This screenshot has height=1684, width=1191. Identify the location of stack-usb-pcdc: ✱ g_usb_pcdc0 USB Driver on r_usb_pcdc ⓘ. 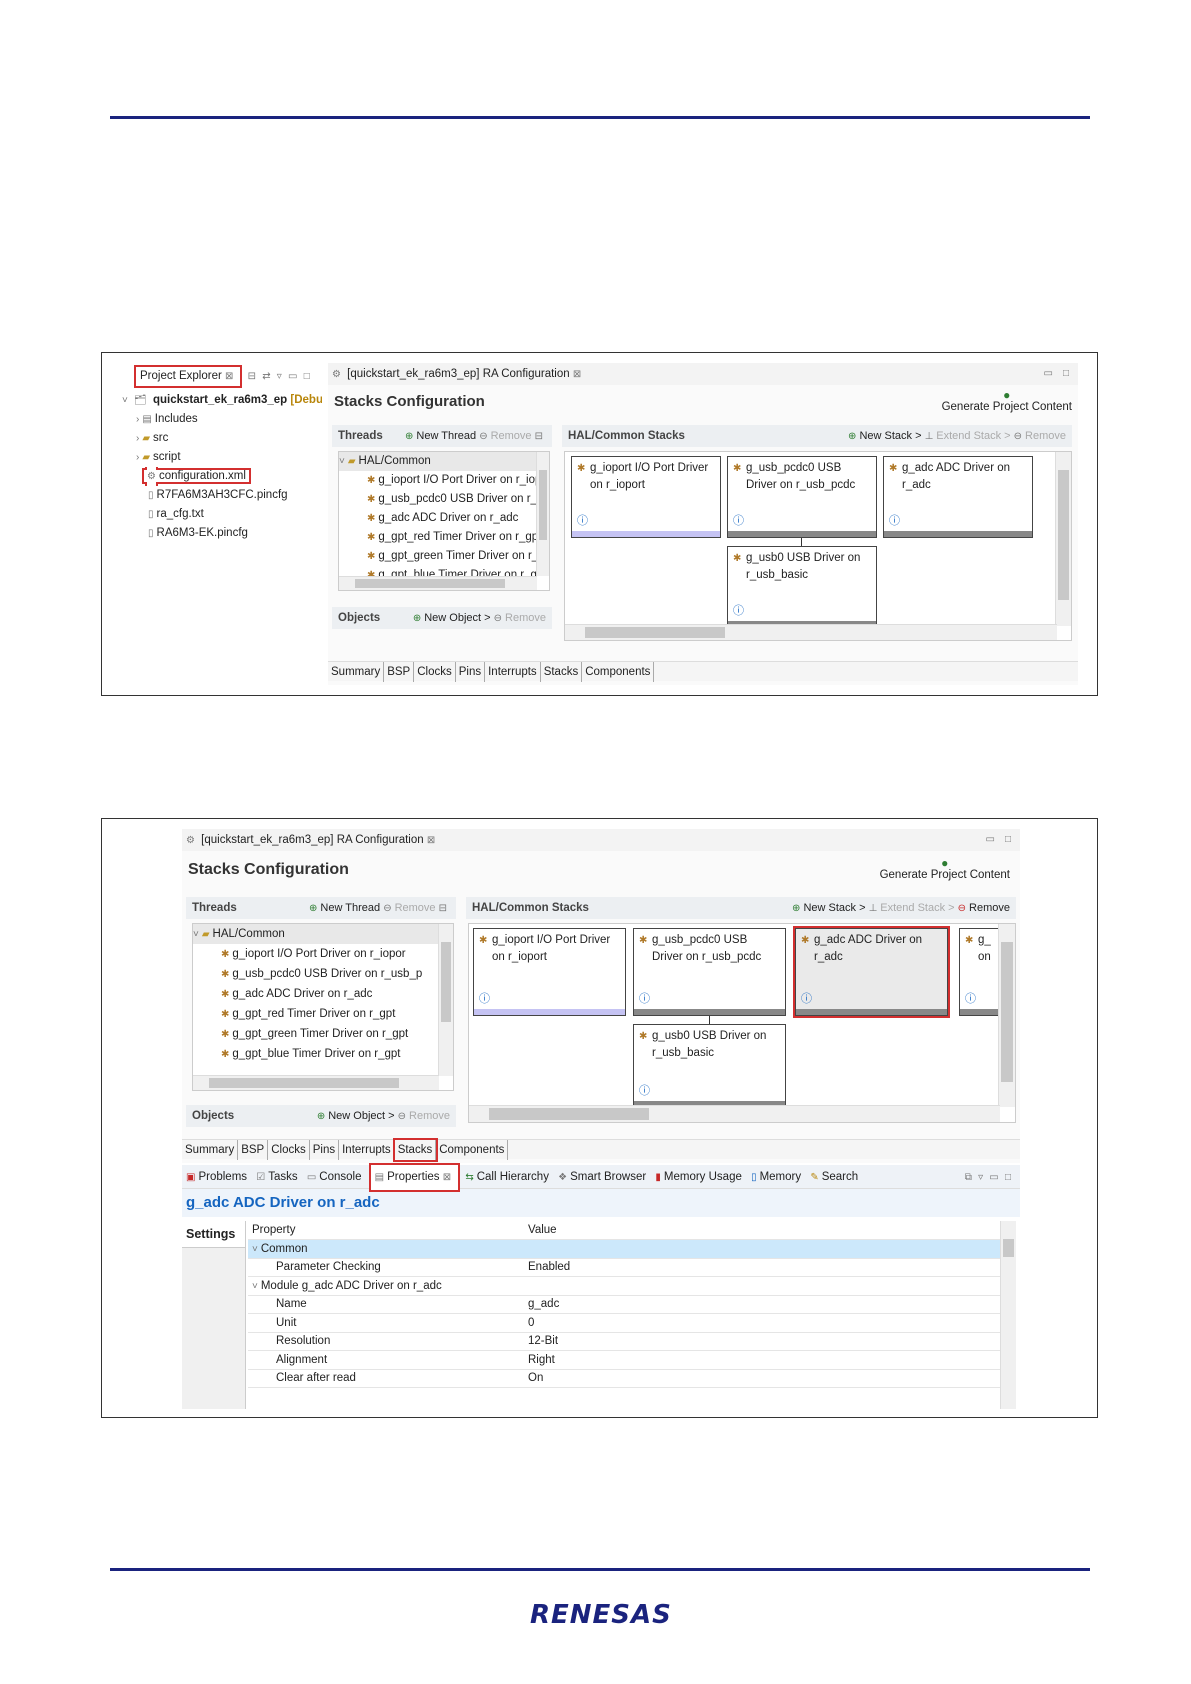
(802, 497).